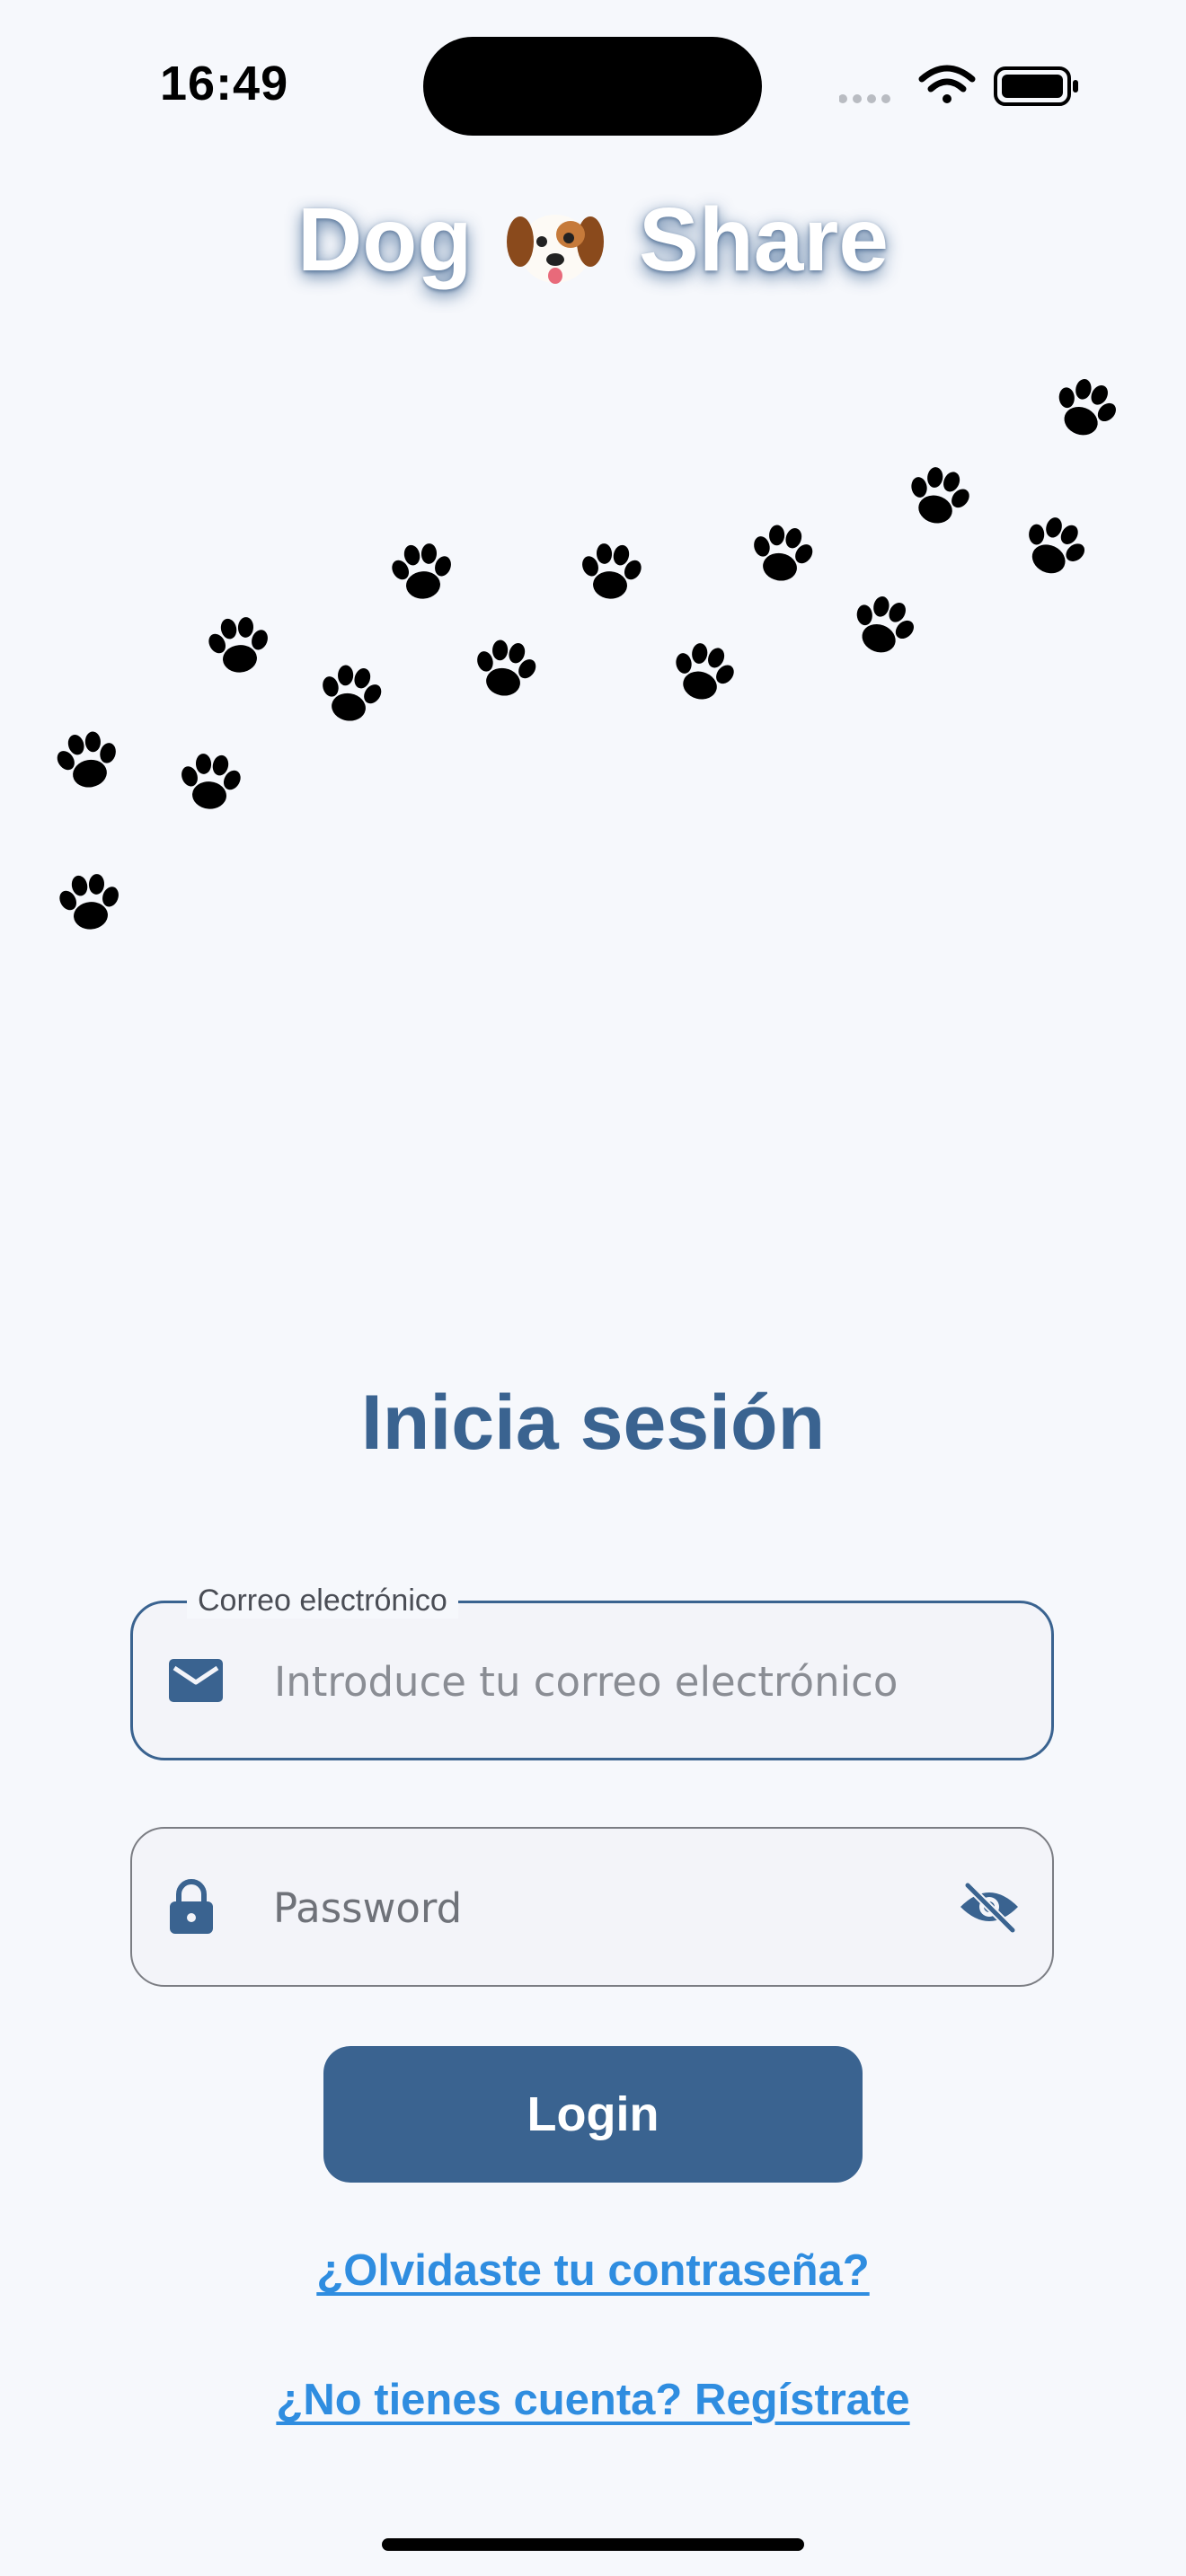  I want to click on dog-face-icon, so click(556, 249).